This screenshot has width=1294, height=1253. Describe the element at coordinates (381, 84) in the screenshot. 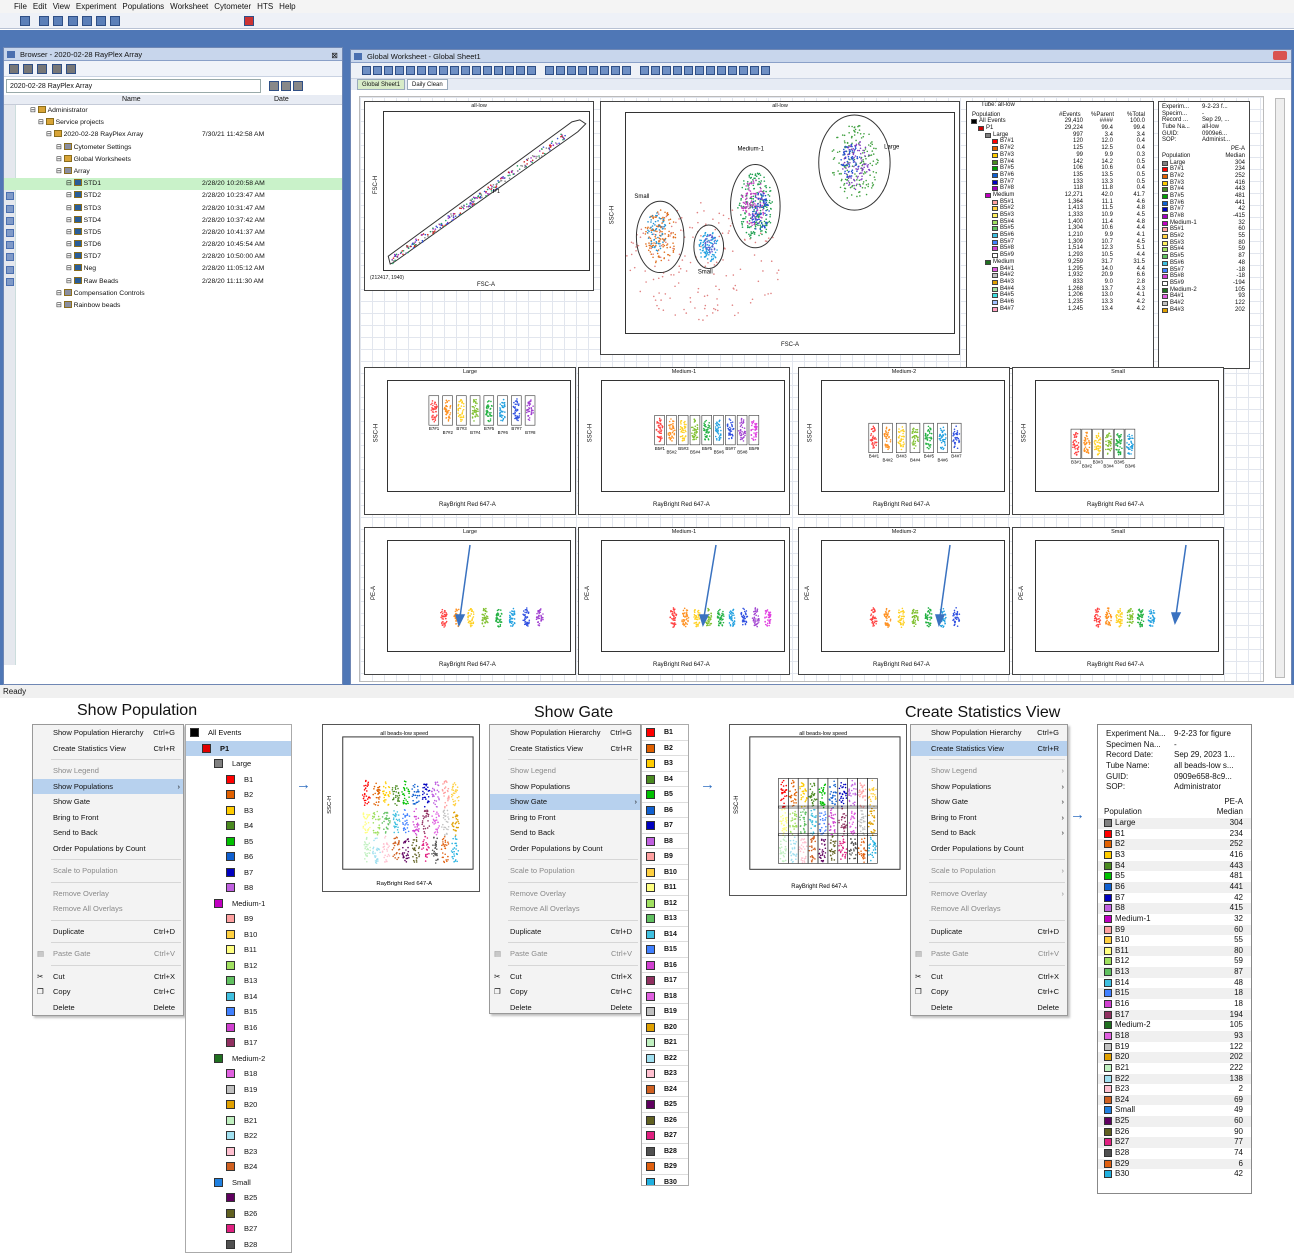

I see `tab-global-sheet1: Global Sheet1` at that location.